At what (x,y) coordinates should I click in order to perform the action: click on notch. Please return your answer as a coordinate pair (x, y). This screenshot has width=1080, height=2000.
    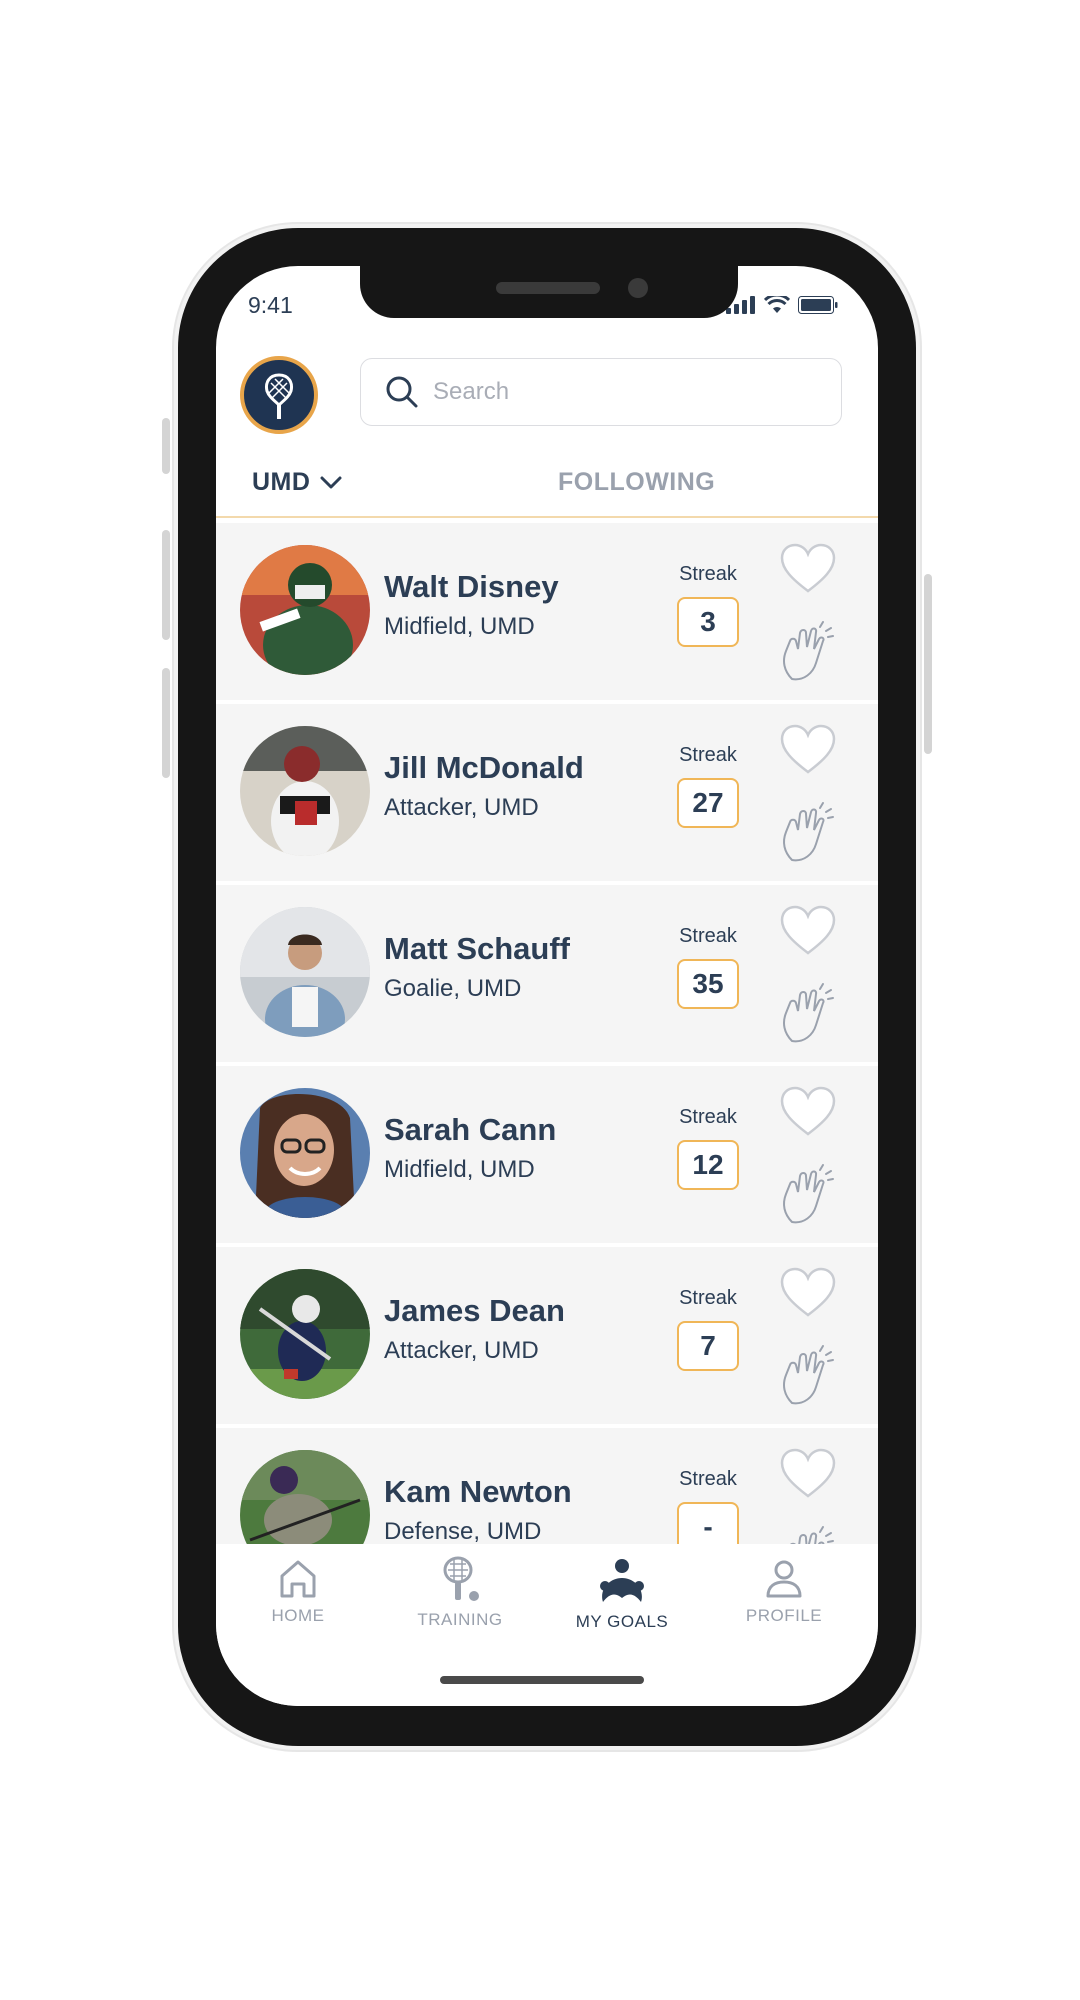
    Looking at the image, I should click on (549, 292).